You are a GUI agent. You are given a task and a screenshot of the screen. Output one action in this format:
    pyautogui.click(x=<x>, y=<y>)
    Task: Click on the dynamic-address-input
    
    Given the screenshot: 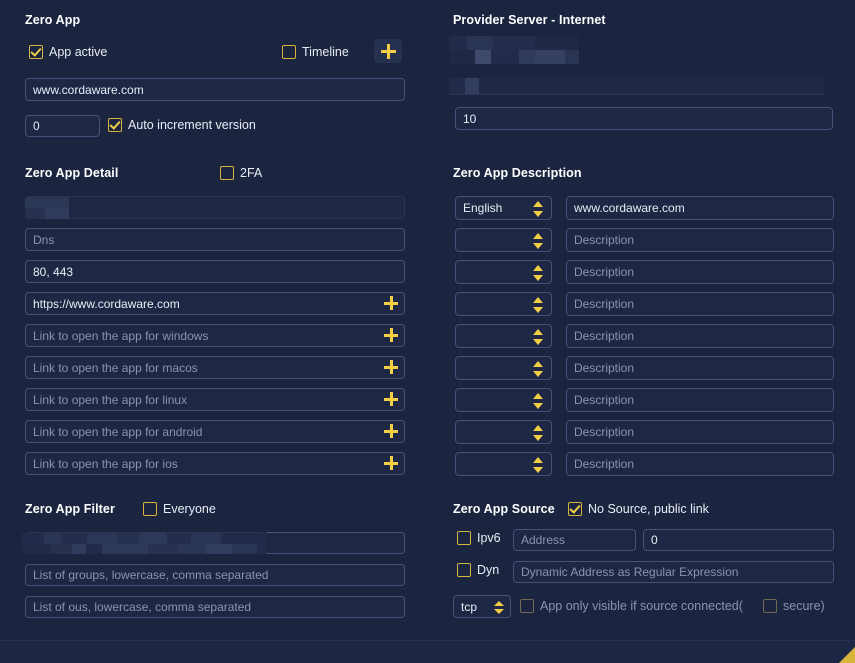 What is the action you would take?
    pyautogui.click(x=673, y=572)
    